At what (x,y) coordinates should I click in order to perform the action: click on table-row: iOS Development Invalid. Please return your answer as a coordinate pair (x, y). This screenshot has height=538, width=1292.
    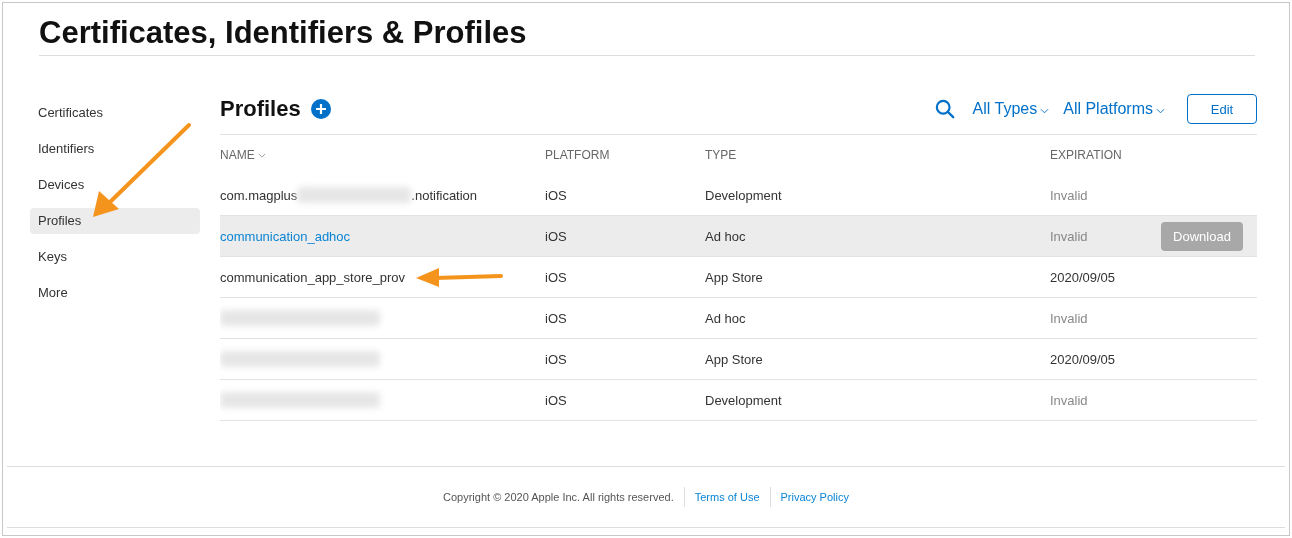
    Looking at the image, I should click on (738, 400).